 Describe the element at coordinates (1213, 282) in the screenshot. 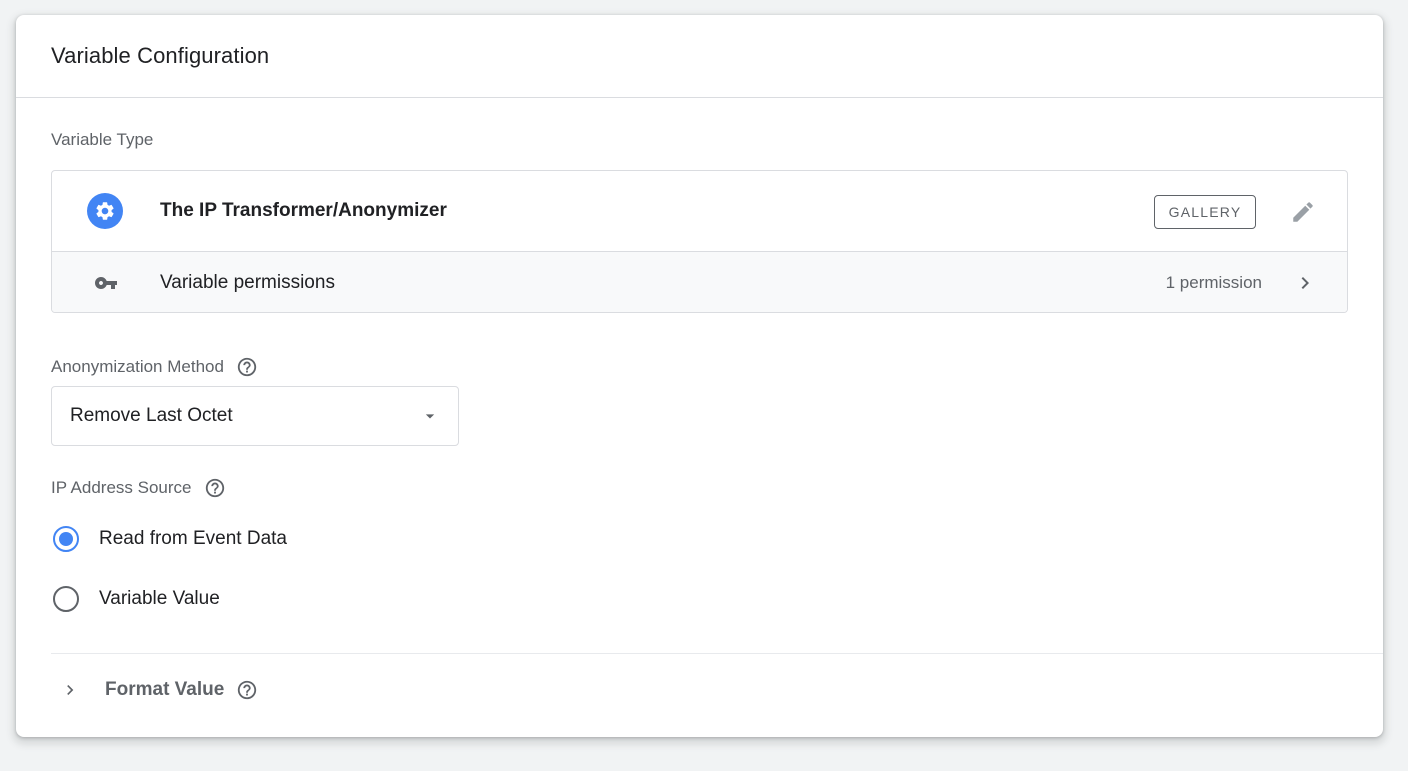

I see `permissions-count: 1 permission` at that location.